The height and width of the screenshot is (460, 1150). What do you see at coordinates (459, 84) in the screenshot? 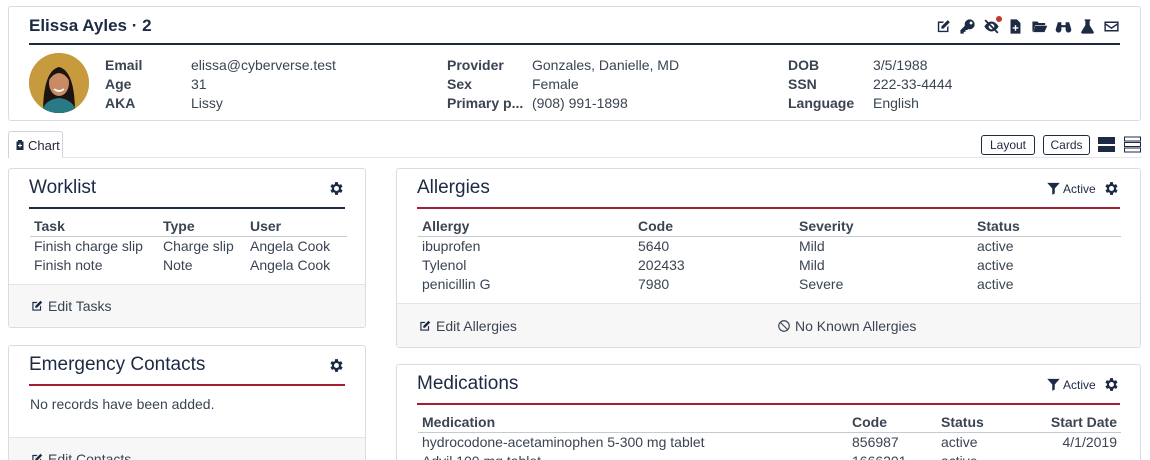
I see `sex-label: Sex` at bounding box center [459, 84].